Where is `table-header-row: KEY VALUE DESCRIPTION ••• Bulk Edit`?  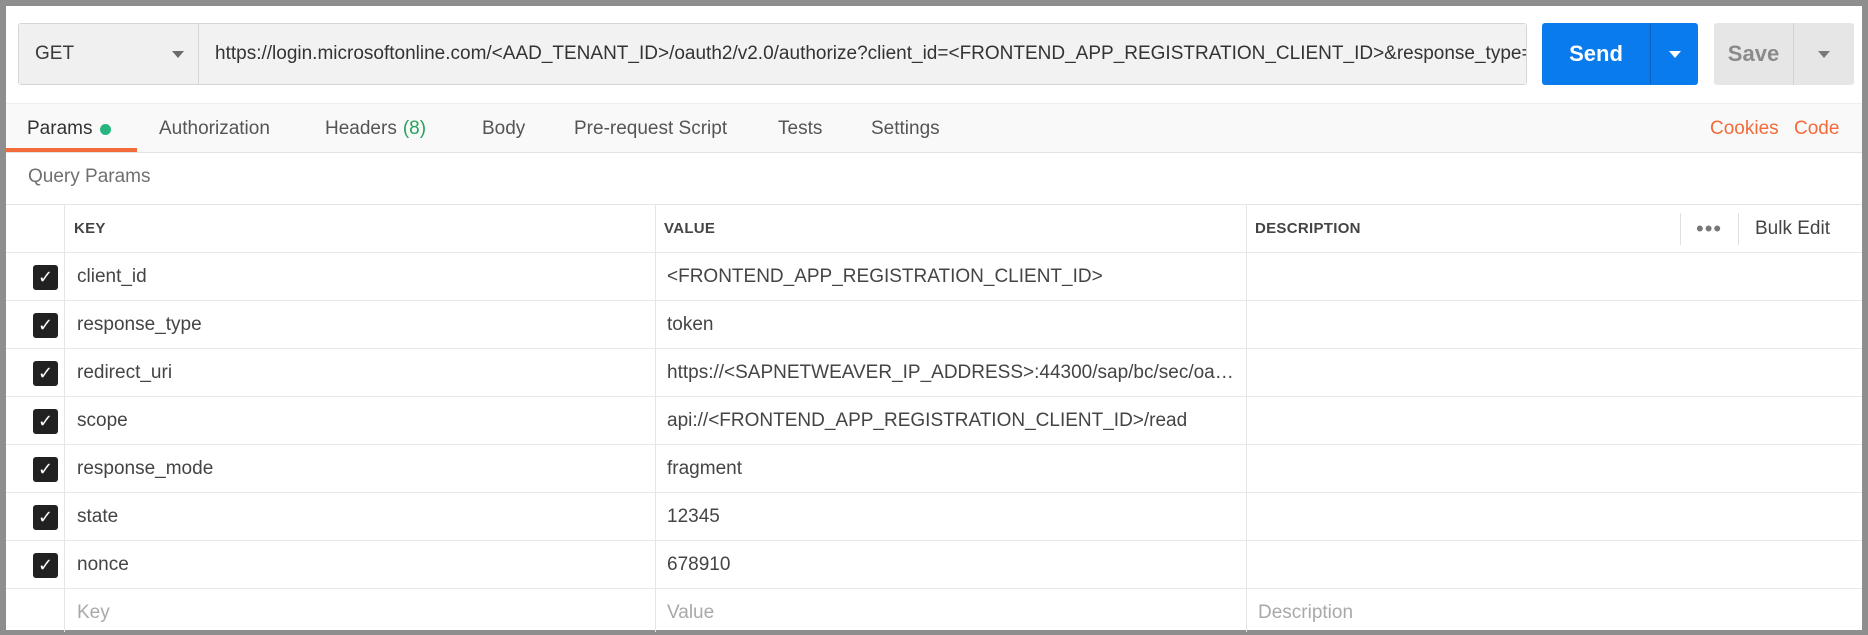 table-header-row: KEY VALUE DESCRIPTION ••• Bulk Edit is located at coordinates (934, 229).